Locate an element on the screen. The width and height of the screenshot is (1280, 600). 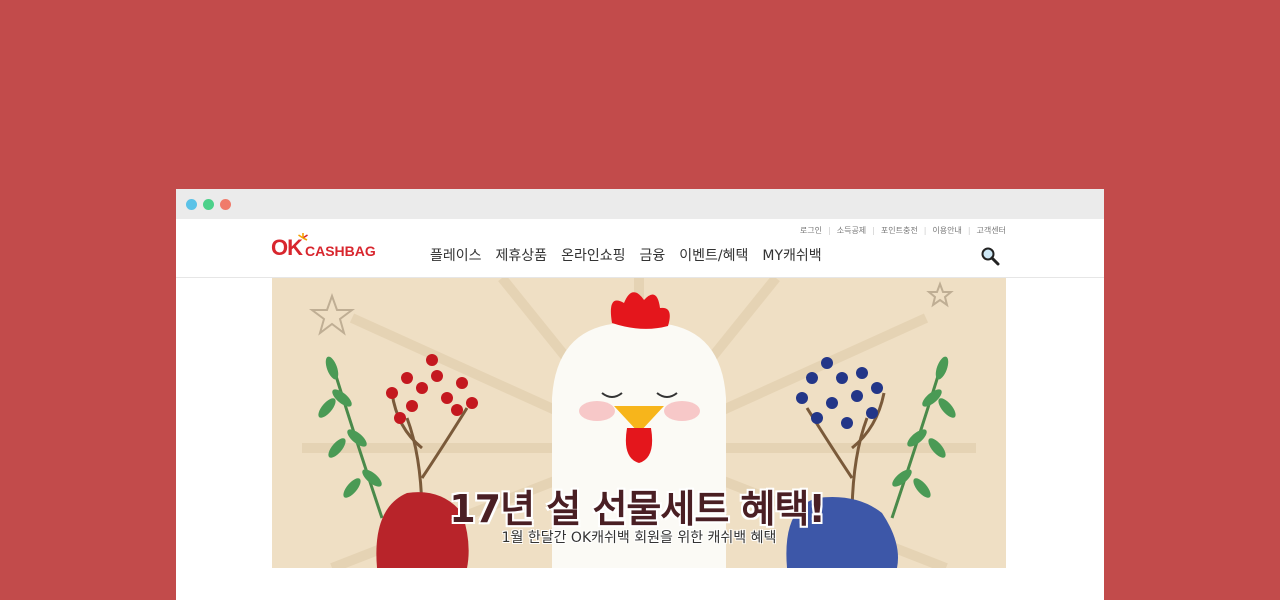
logo-cashbag: CASHBAG is located at coordinates (340, 251).